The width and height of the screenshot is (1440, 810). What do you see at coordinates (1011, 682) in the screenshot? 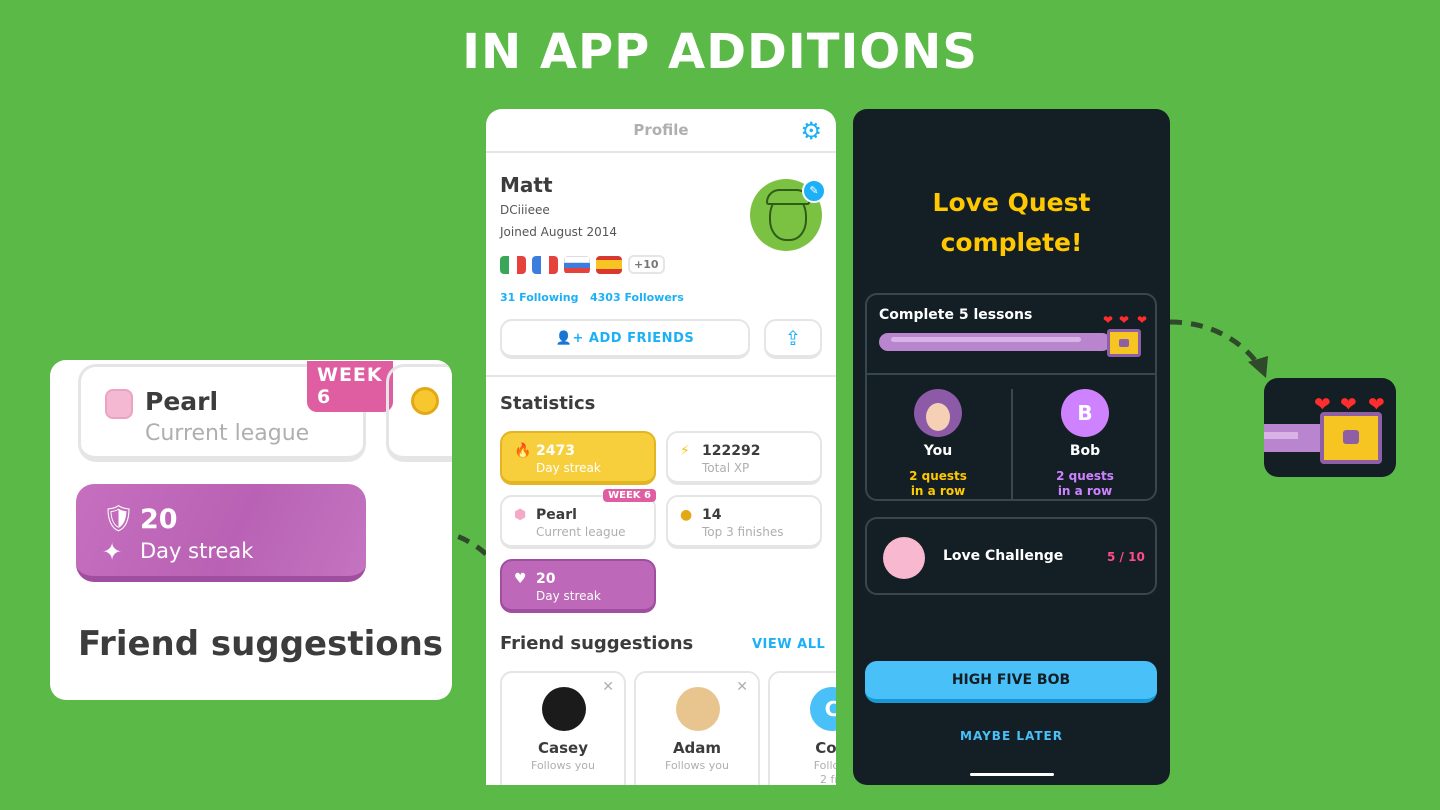
I see `high-five-button: HIGH FIVE BOB` at bounding box center [1011, 682].